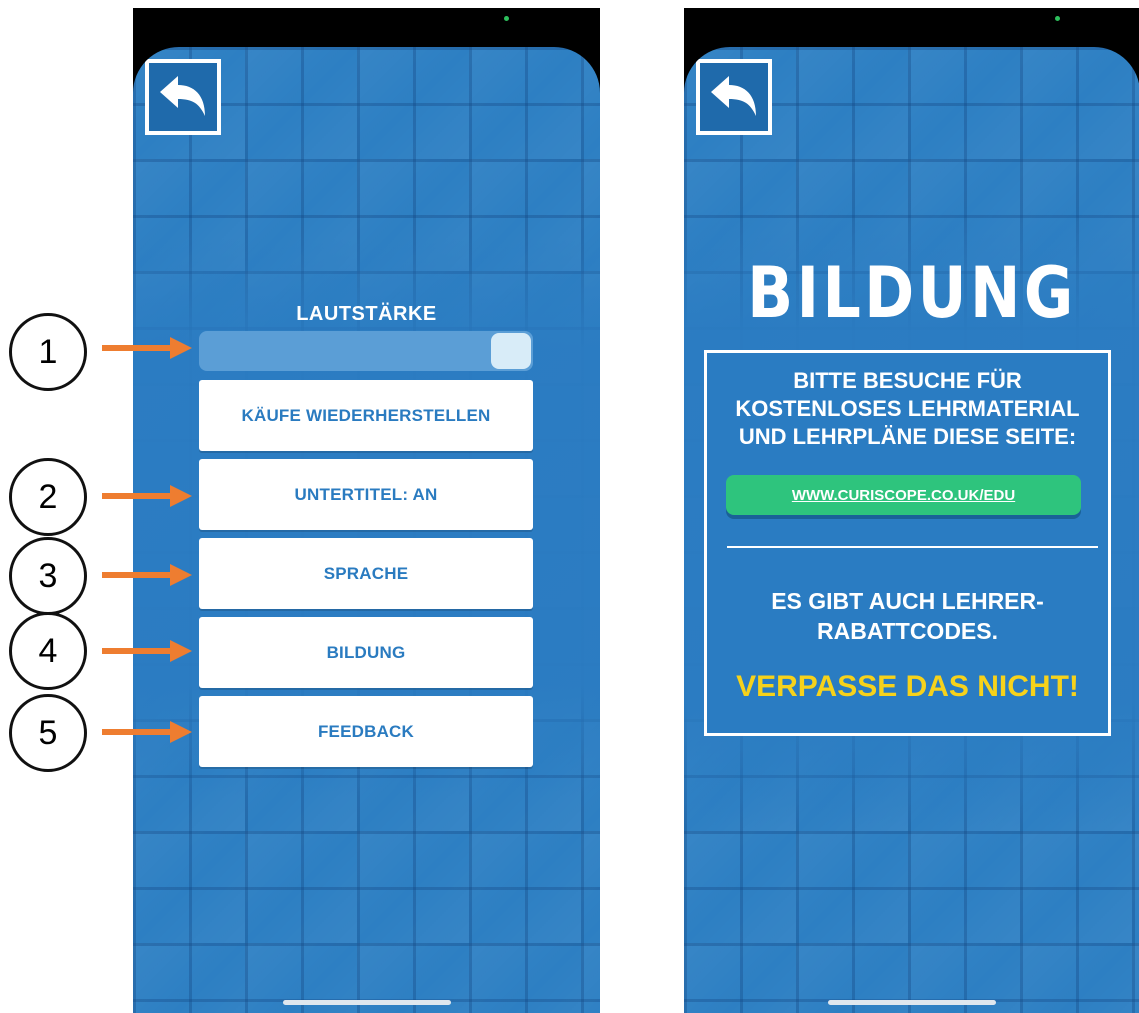  I want to click on language-button: SPRACHE, so click(366, 573).